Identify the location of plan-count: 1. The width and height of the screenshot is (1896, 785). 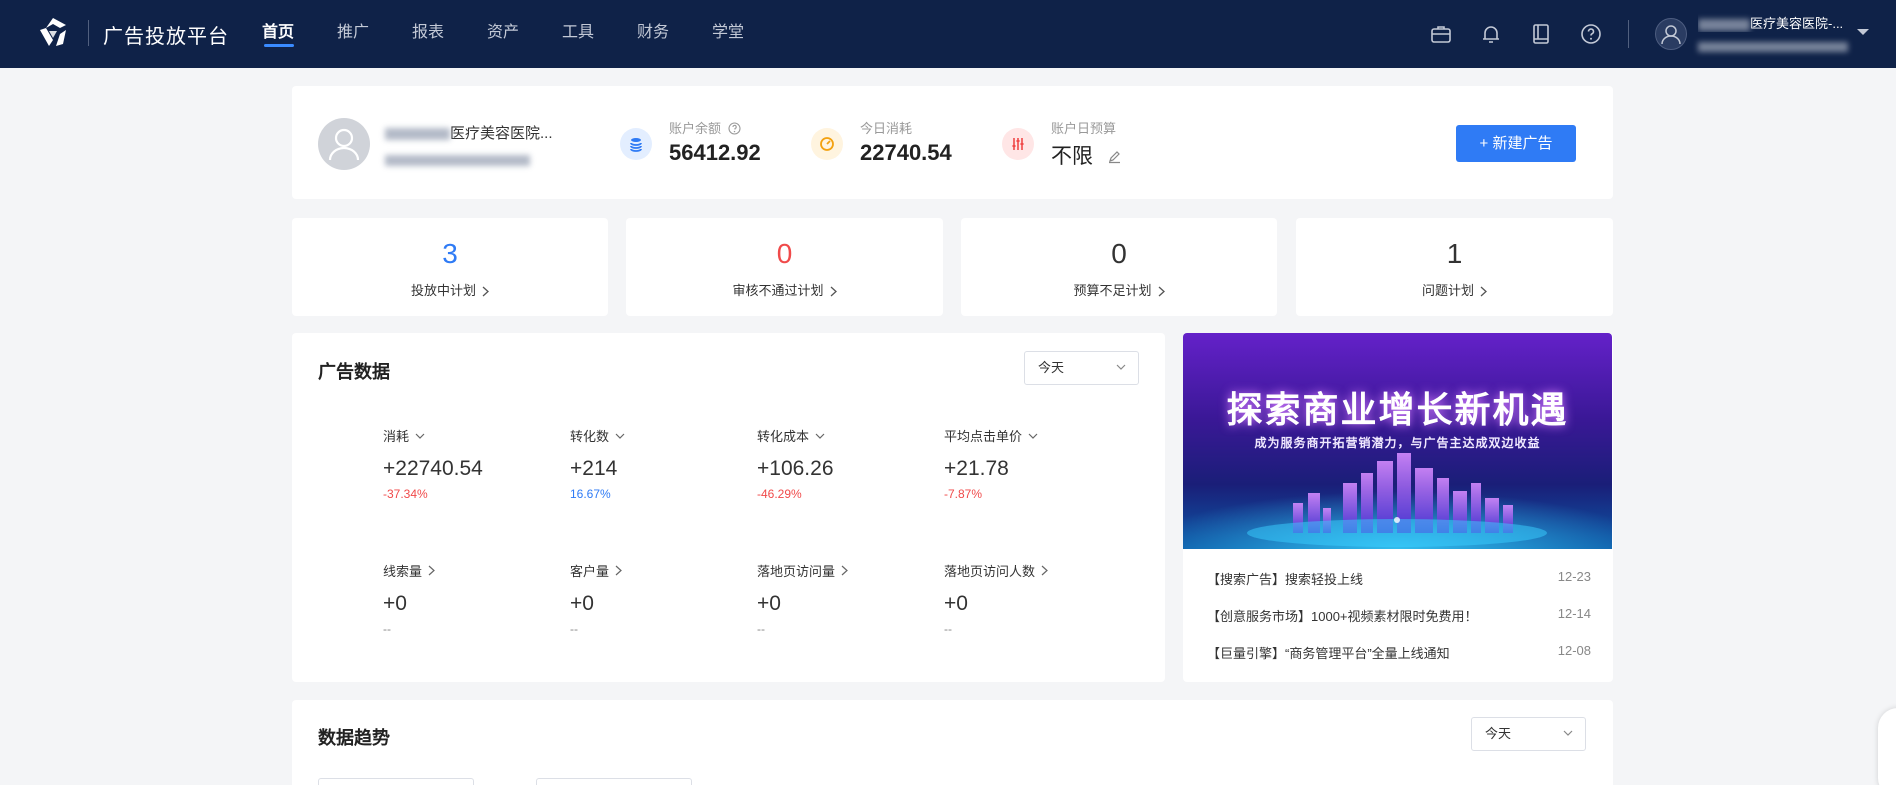
(1454, 253).